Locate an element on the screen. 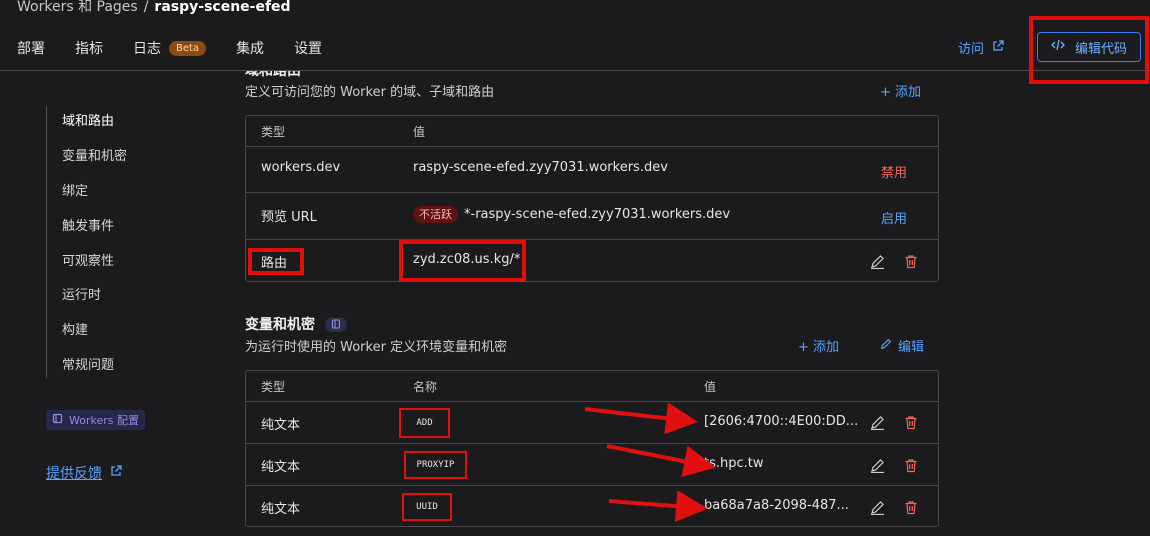 This screenshot has width=1150, height=536. sidebar-item-observability: 可观察性 is located at coordinates (88, 259).